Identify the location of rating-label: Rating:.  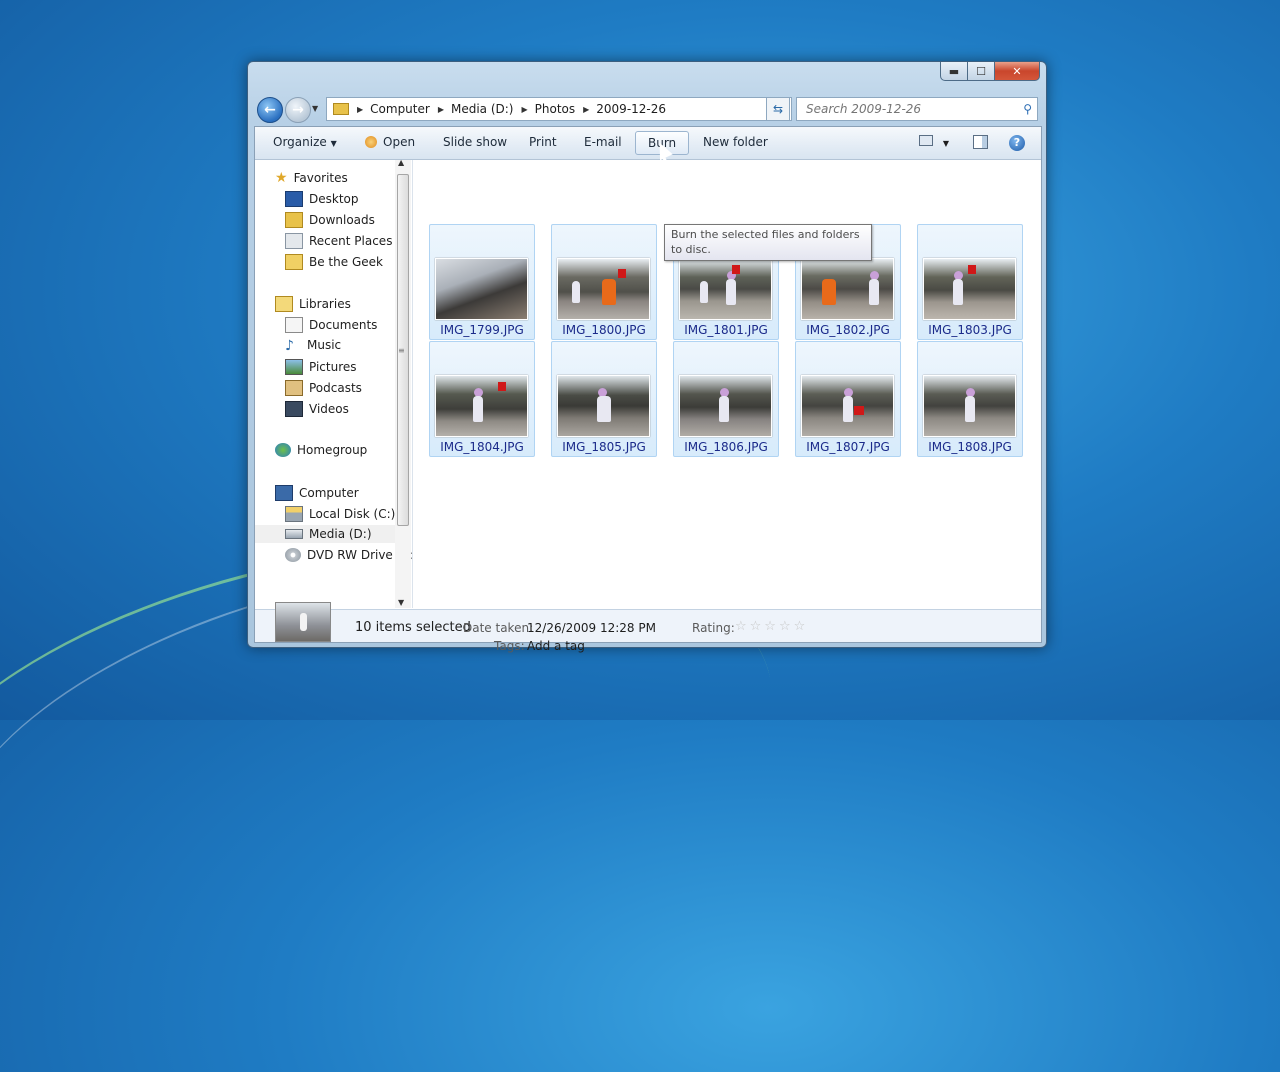
(713, 628).